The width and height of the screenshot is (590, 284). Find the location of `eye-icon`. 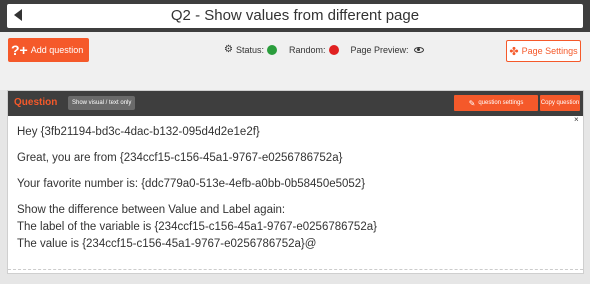

eye-icon is located at coordinates (418, 49).